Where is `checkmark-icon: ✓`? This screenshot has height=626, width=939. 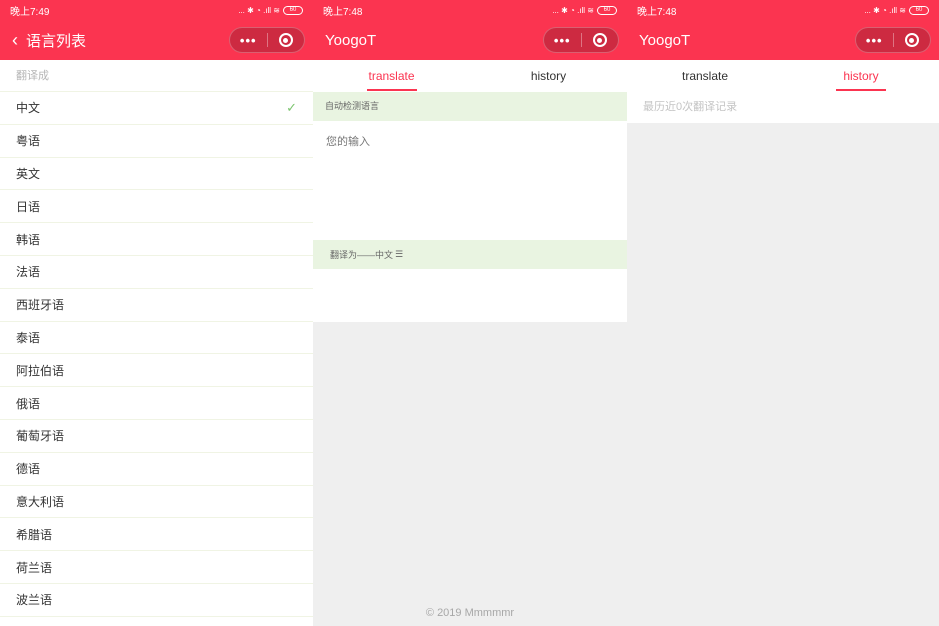
checkmark-icon: ✓ is located at coordinates (291, 107).